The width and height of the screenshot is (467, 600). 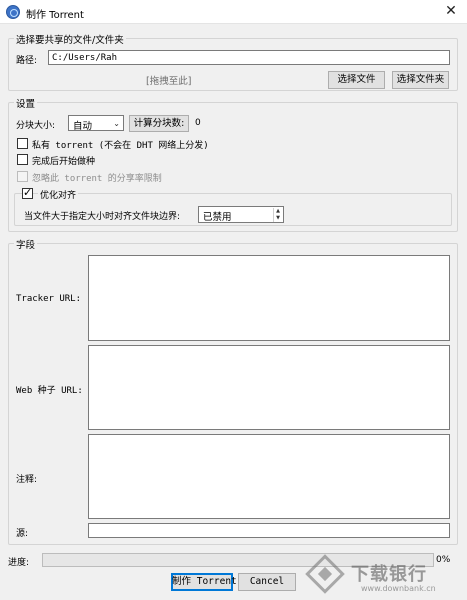 What do you see at coordinates (217, 217) in the screenshot?
I see `align-threshold-value: 已禁用` at bounding box center [217, 217].